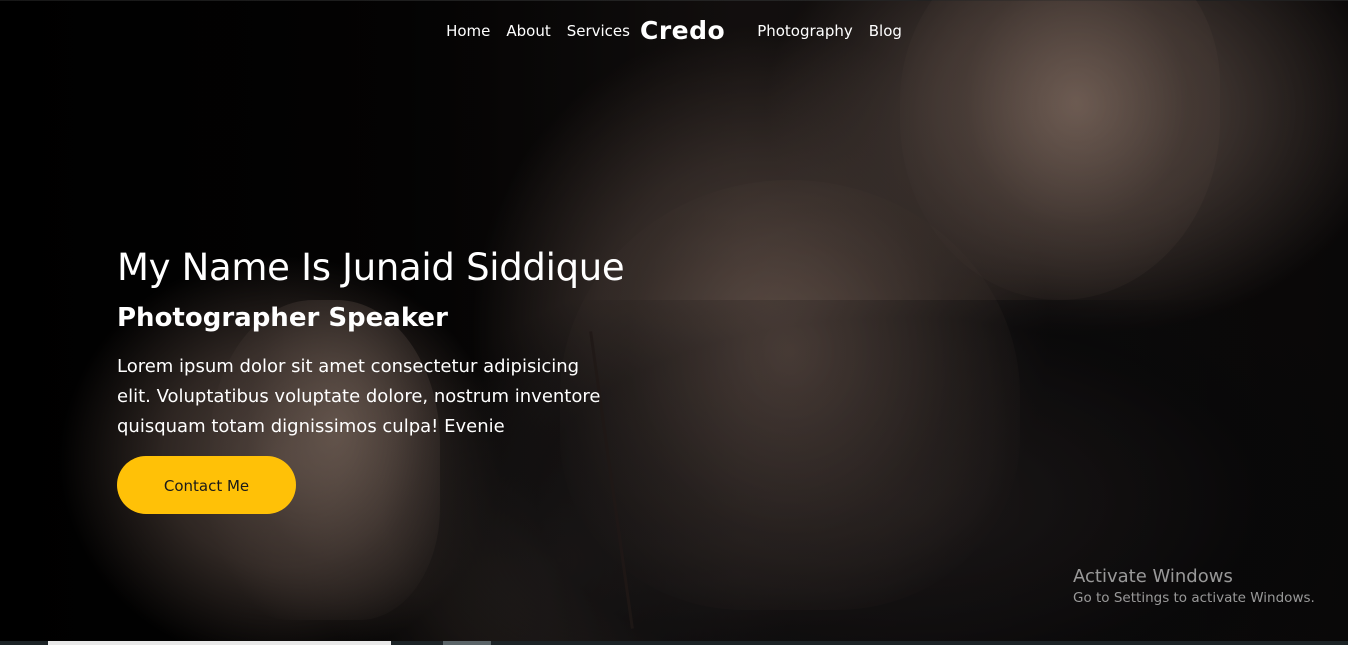 The width and height of the screenshot is (1348, 645). I want to click on contact-me-button: Contact Me, so click(206, 485).